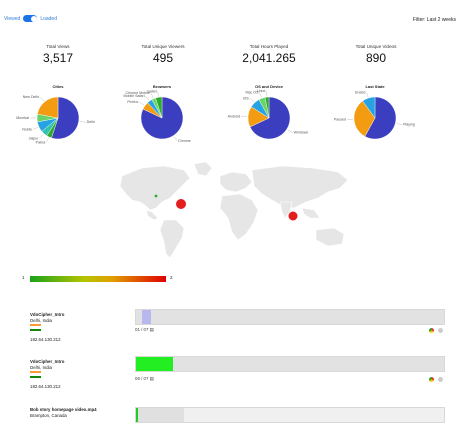 The height and width of the screenshot is (428, 464). What do you see at coordinates (91, 122) in the screenshot?
I see `pie-slice-label: Delhi` at bounding box center [91, 122].